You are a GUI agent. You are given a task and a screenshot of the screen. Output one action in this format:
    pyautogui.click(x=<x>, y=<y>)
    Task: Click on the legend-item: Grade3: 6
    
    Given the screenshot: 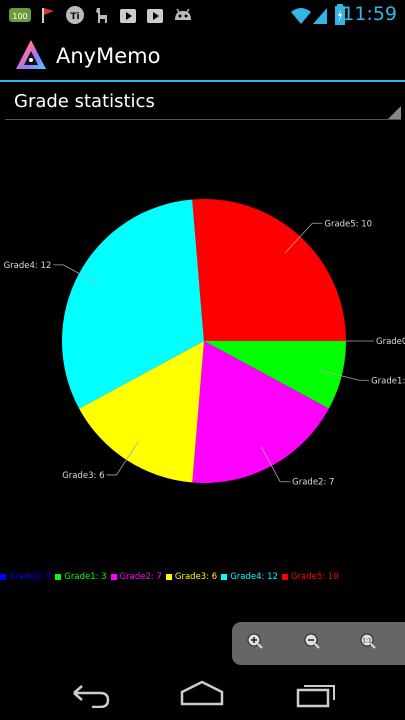 What is the action you would take?
    pyautogui.click(x=191, y=577)
    